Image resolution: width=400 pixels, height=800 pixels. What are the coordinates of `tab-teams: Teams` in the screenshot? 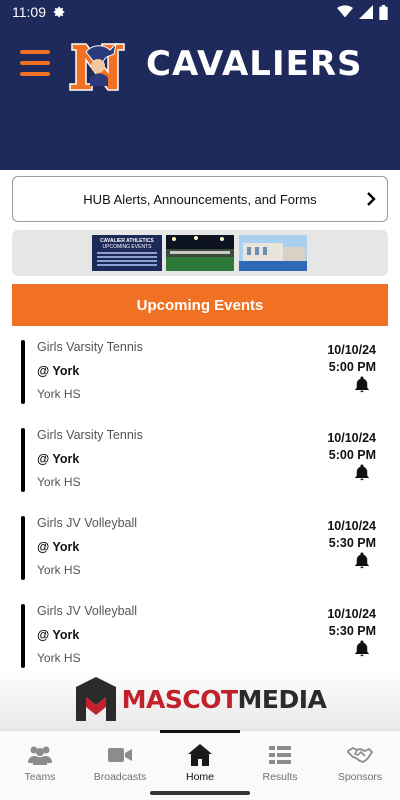 It's located at (40, 758).